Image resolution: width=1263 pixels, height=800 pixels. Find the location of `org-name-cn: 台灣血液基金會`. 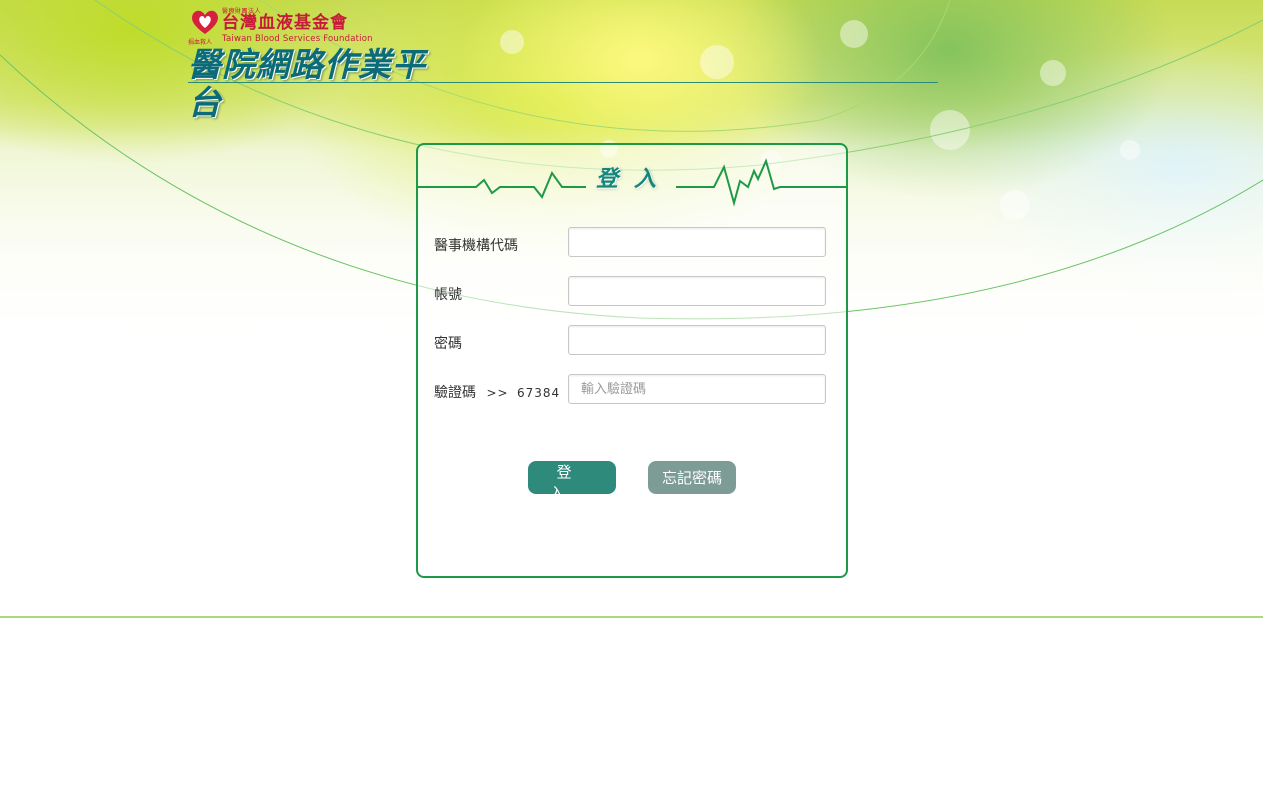

org-name-cn: 台灣血液基金會 is located at coordinates (285, 23).